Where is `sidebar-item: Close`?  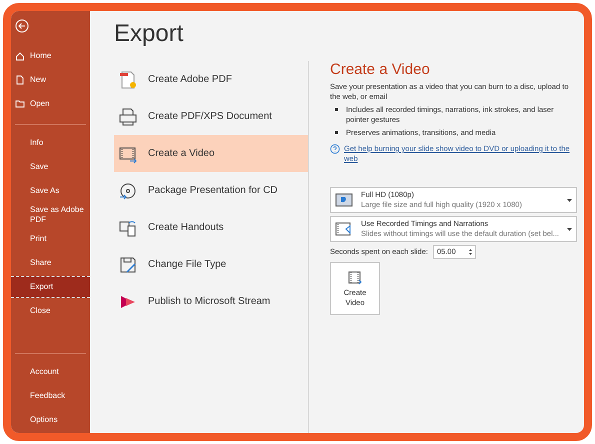 sidebar-item: Close is located at coordinates (50, 311).